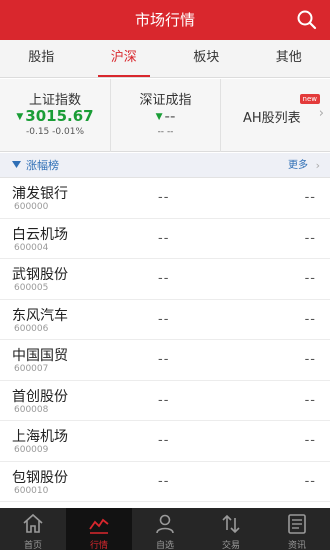 The width and height of the screenshot is (330, 550). I want to click on stock-code: 600007, so click(31, 369).